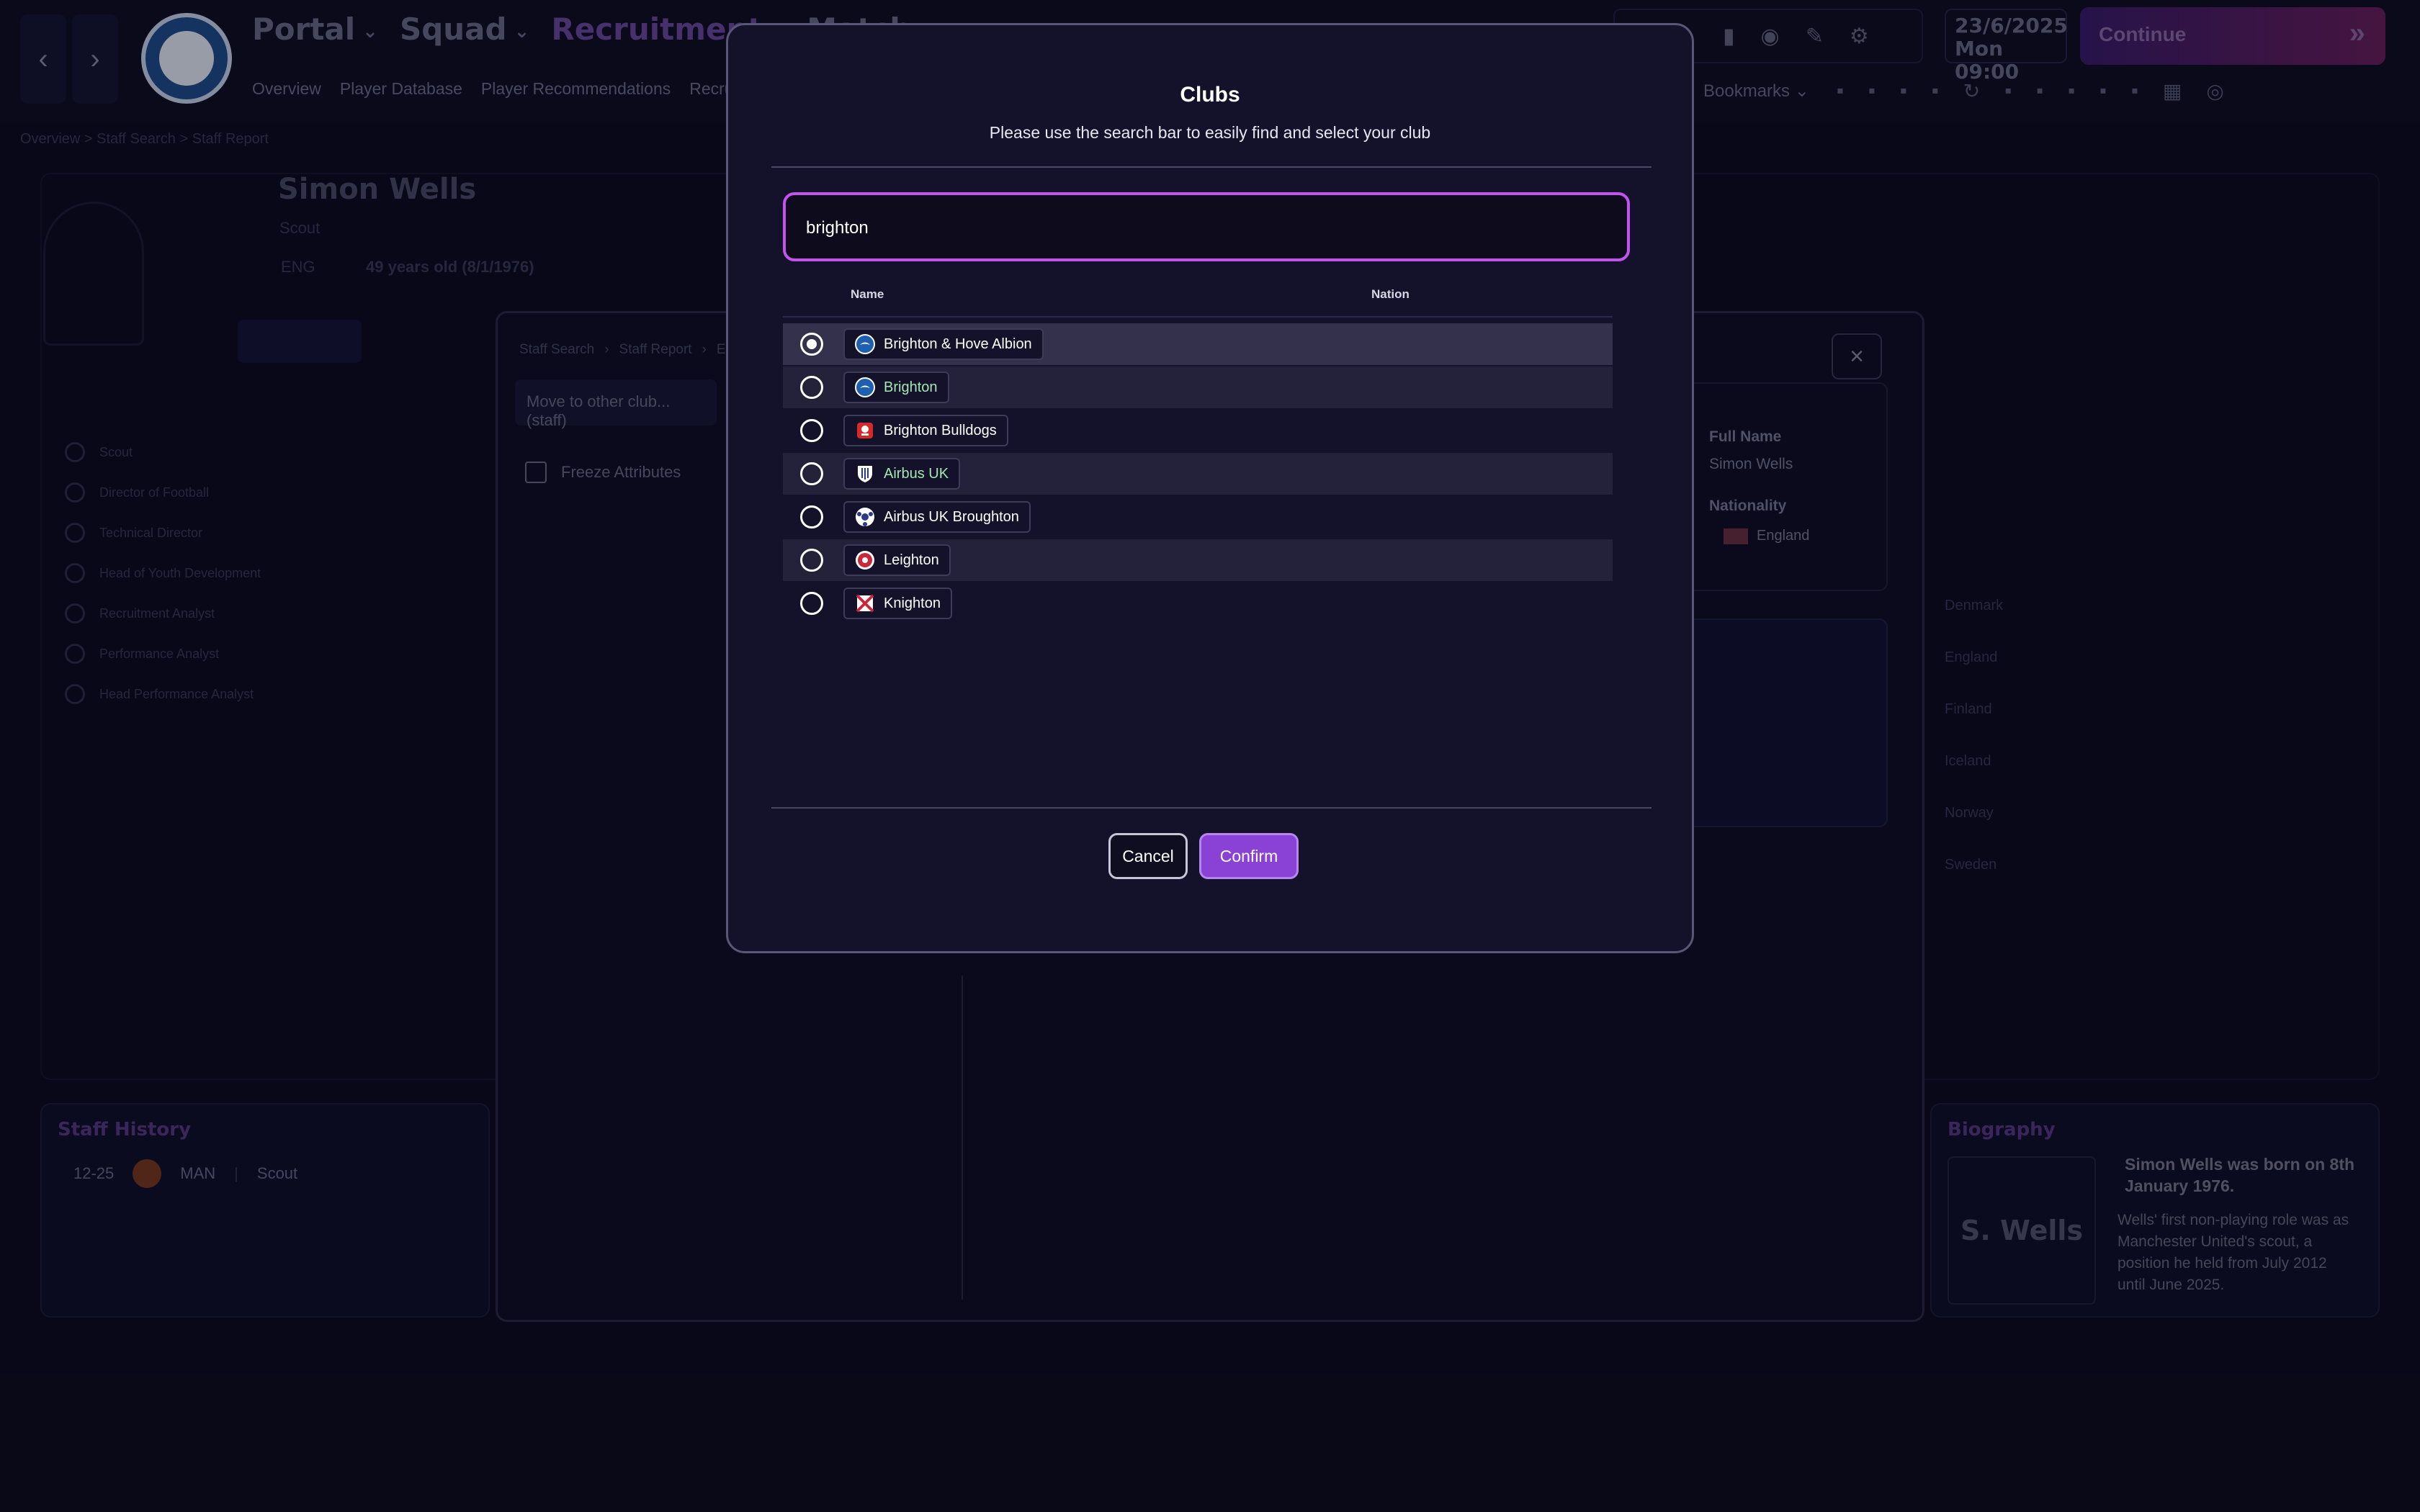 Image resolution: width=2420 pixels, height=1512 pixels. Describe the element at coordinates (865, 560) in the screenshot. I see `leighton-crest-icon` at that location.